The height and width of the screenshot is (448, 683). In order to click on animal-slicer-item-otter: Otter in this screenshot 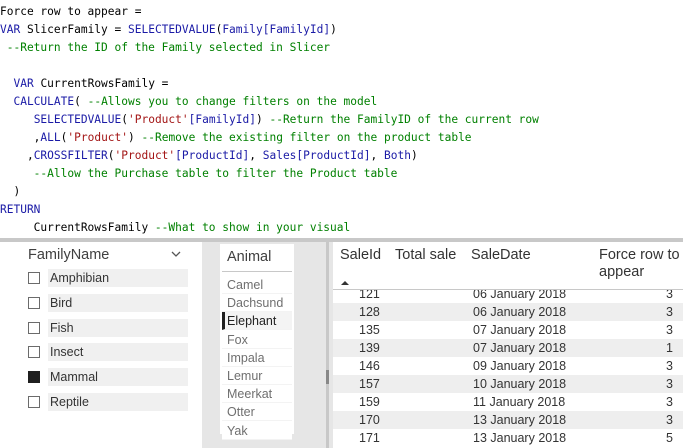, I will do `click(257, 412)`.